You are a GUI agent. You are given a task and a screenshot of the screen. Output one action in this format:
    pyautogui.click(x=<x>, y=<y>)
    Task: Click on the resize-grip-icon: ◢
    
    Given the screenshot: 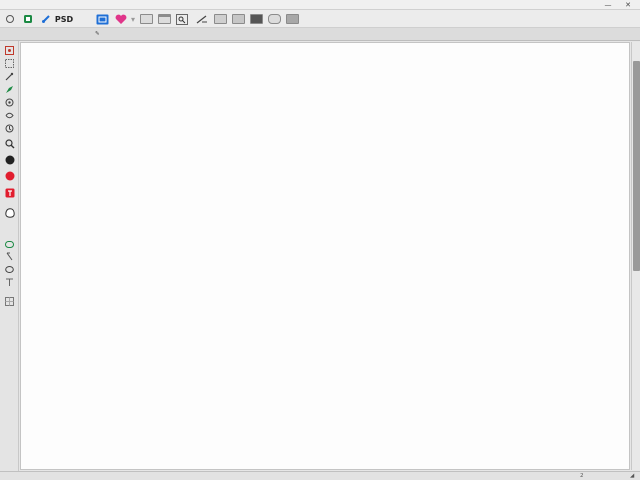 What is the action you would take?
    pyautogui.click(x=632, y=476)
    